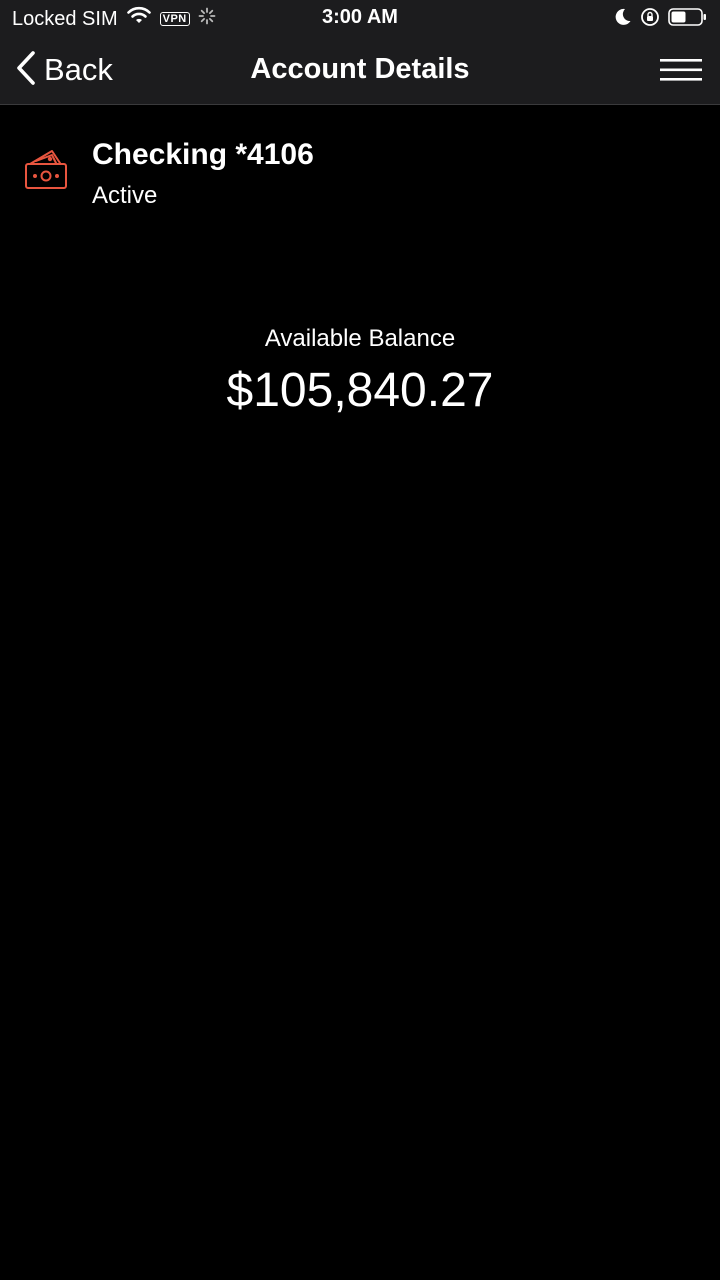 The width and height of the screenshot is (720, 1280). What do you see at coordinates (661, 19) in the screenshot?
I see `status-right` at bounding box center [661, 19].